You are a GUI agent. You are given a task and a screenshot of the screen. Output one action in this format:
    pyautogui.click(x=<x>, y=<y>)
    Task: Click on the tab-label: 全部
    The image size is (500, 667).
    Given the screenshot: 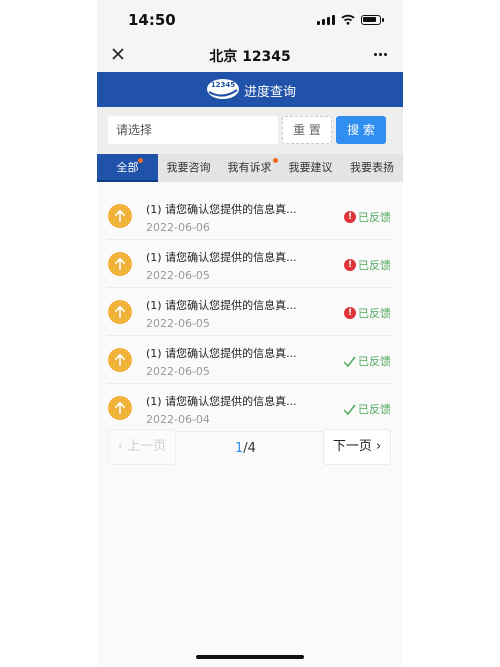 What is the action you would take?
    pyautogui.click(x=127, y=167)
    